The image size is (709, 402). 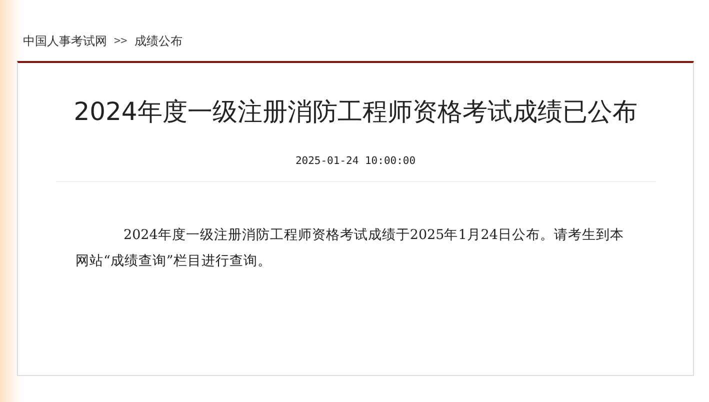 What do you see at coordinates (158, 41) in the screenshot?
I see `breadcrumb-link: 成绩公布` at bounding box center [158, 41].